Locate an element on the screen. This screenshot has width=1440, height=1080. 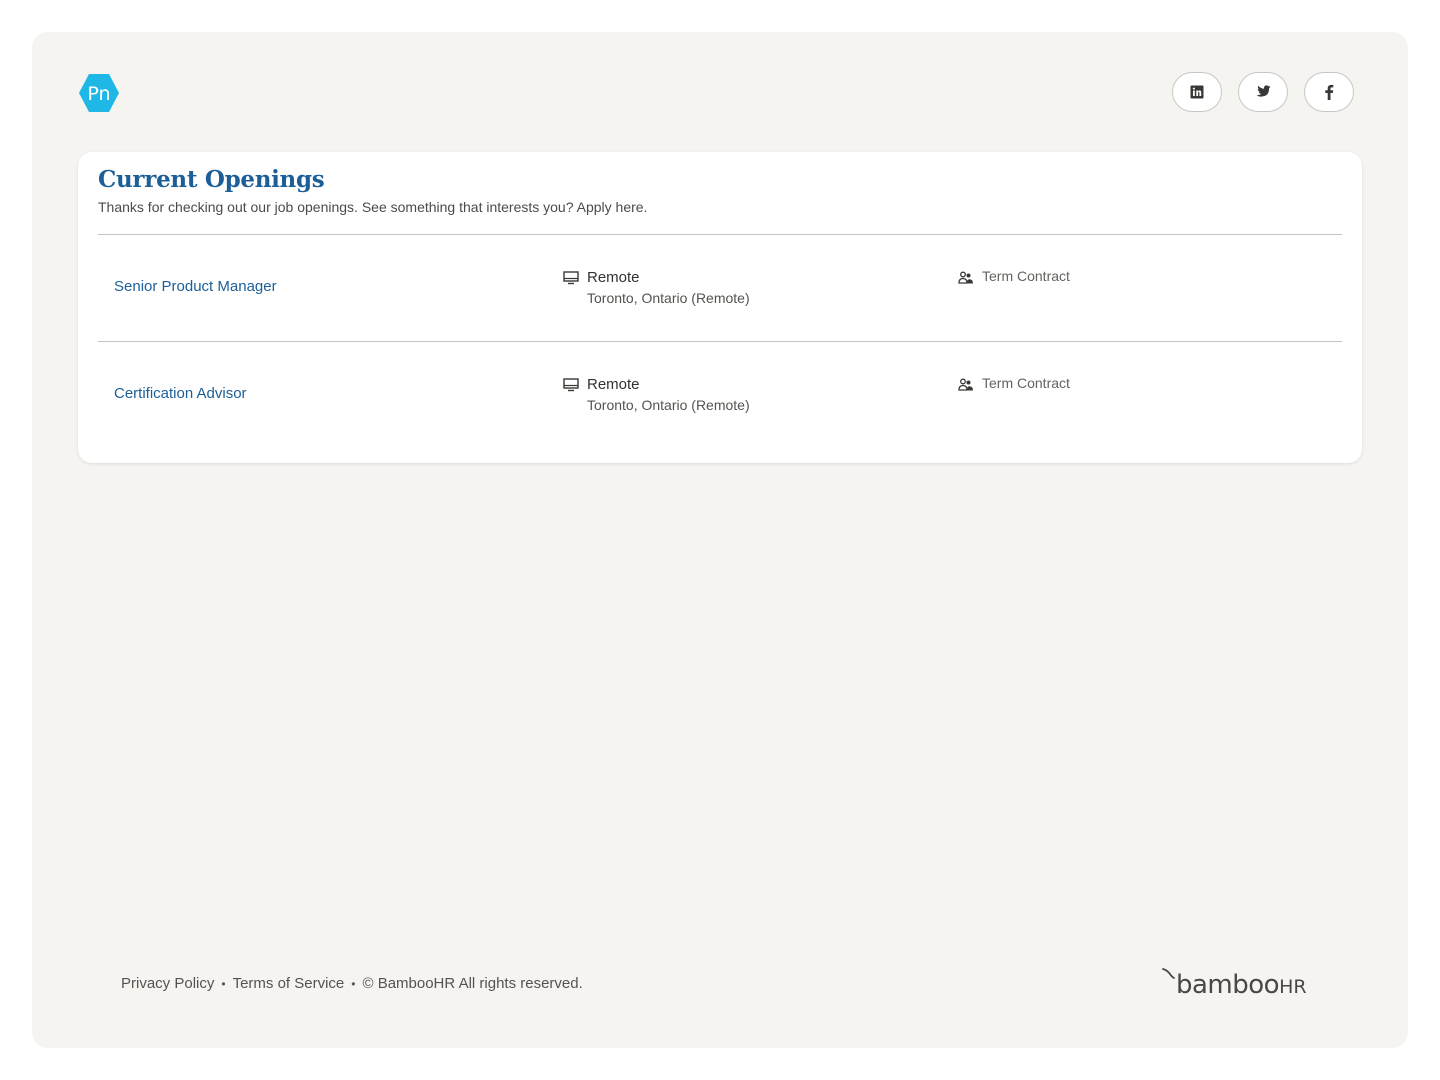
bamboohr-logo: bambooHR is located at coordinates (1243, 985).